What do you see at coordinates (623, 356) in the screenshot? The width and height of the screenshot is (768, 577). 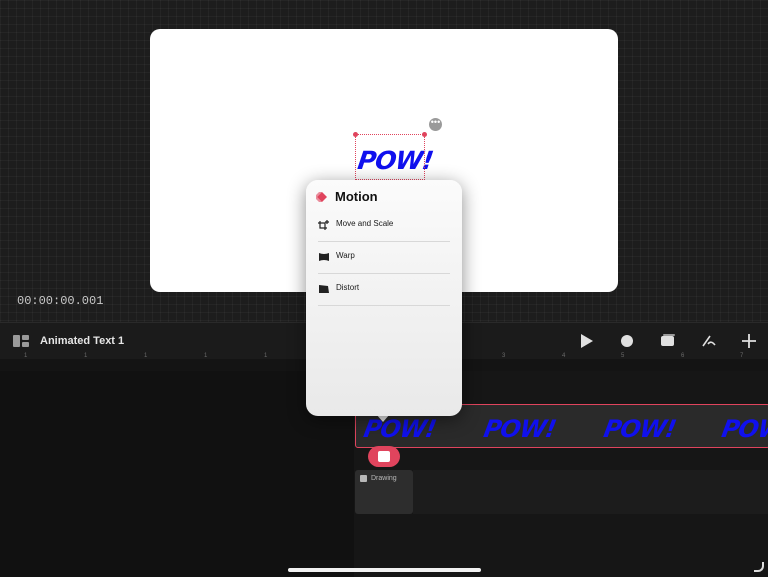 I see `tick-label: 5` at bounding box center [623, 356].